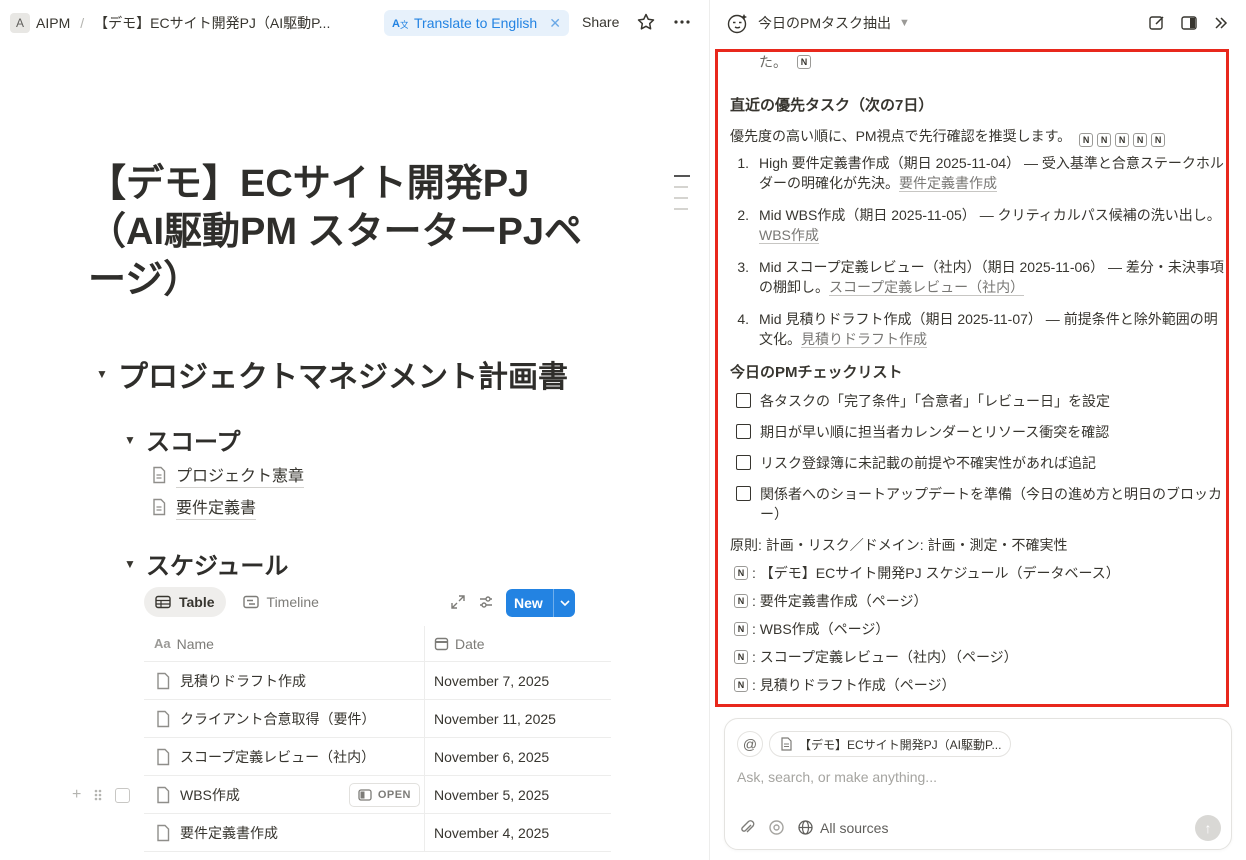  Describe the element at coordinates (904, 23) in the screenshot. I see `chevron-down-icon: ▼` at that location.